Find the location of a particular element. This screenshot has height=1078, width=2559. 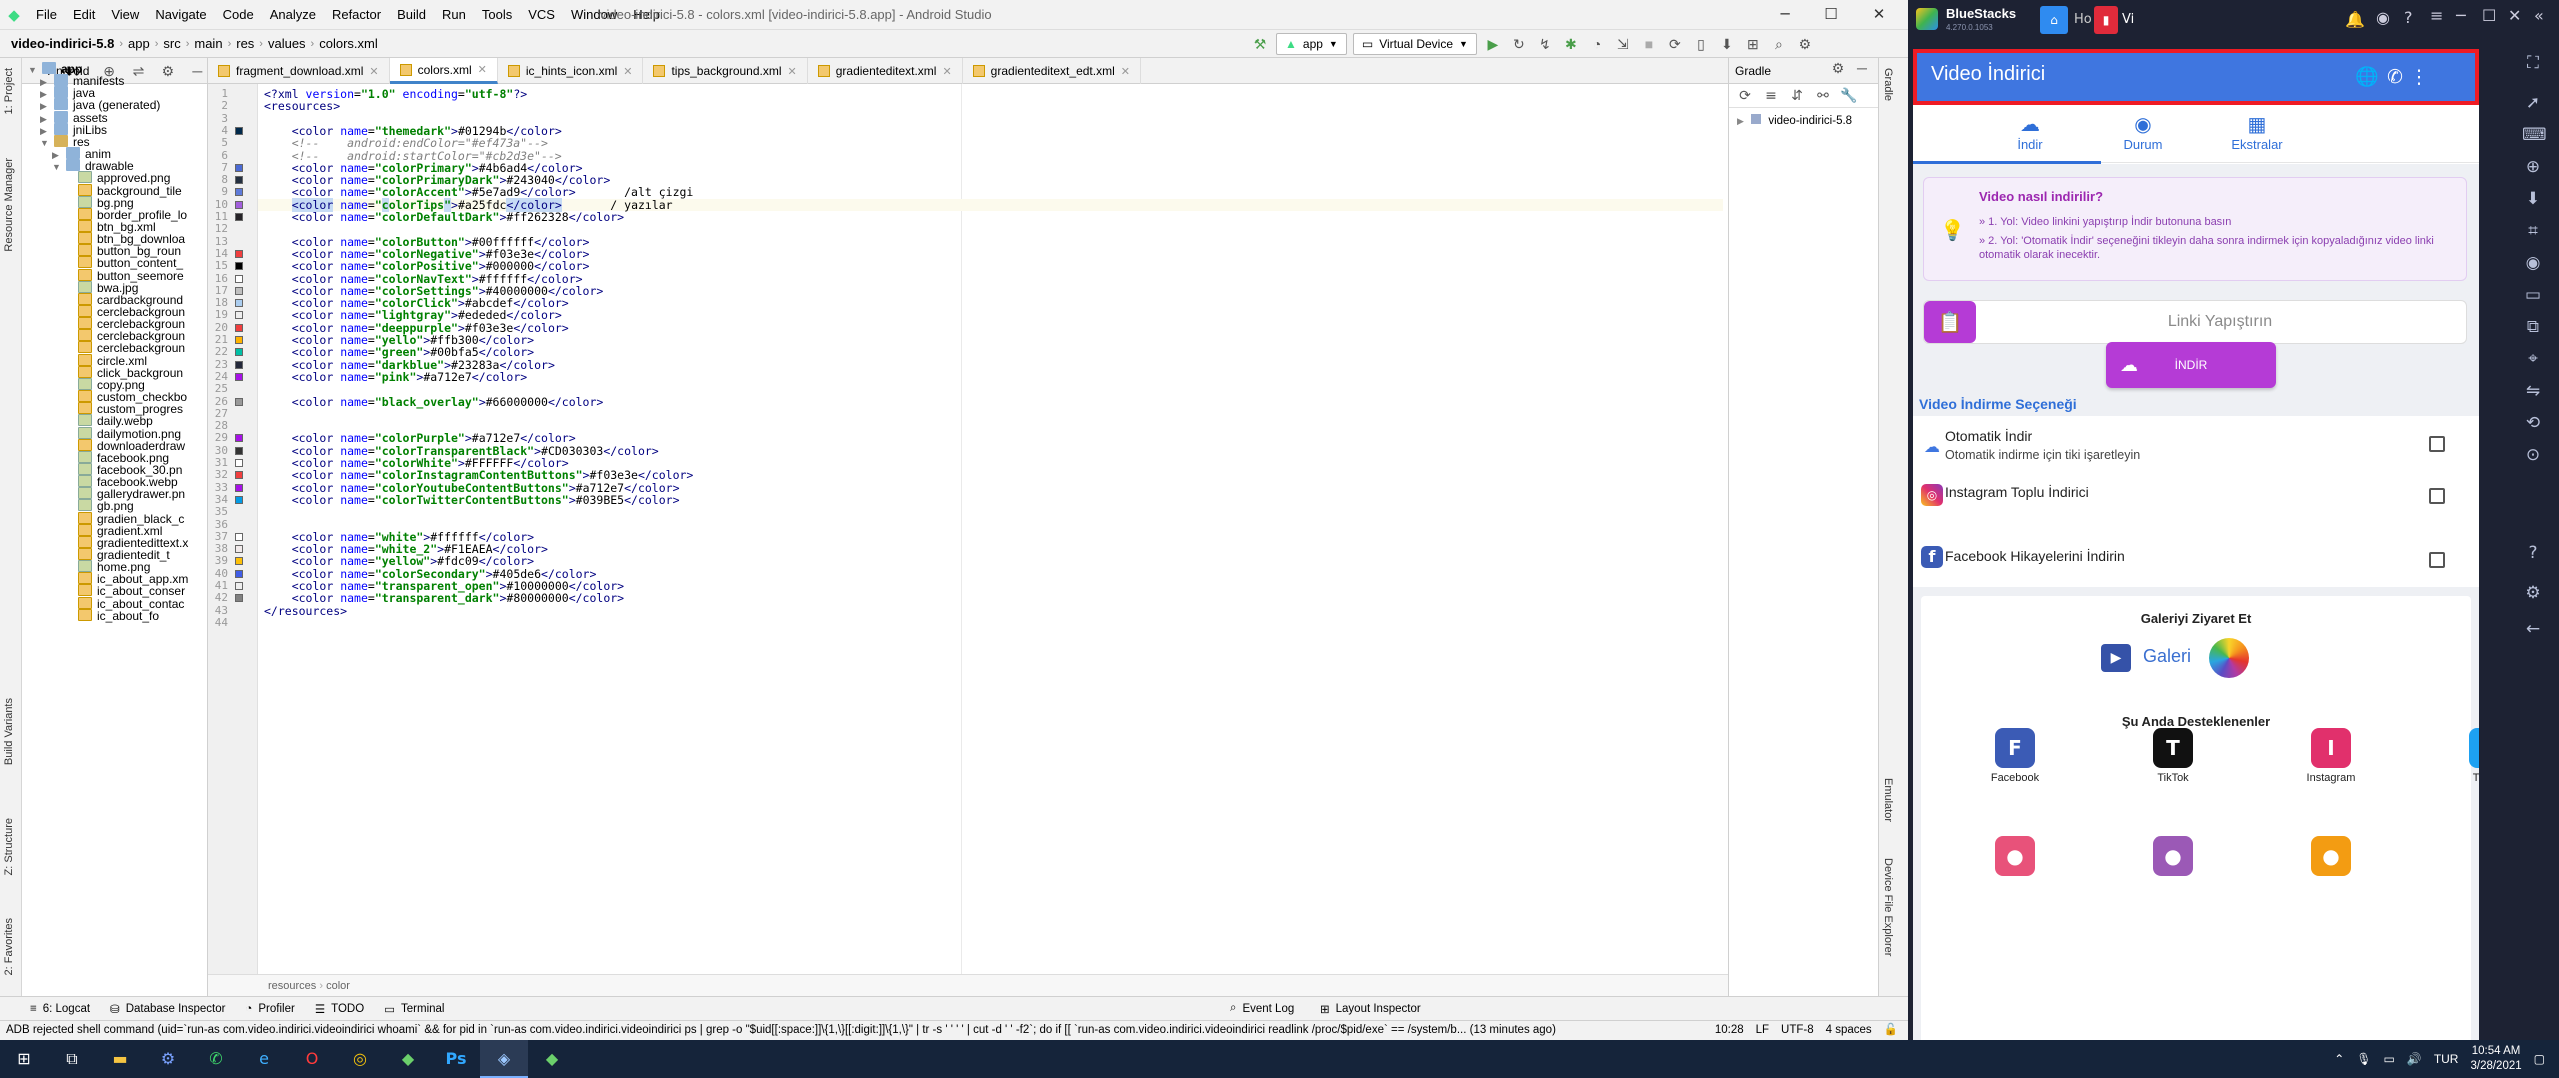

fullscreen-icon: ⛶ is located at coordinates (2533, 63).